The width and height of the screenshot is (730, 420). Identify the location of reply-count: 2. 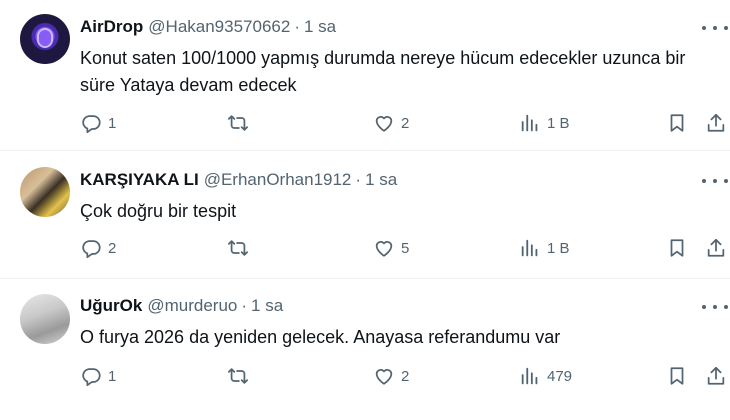
(112, 248).